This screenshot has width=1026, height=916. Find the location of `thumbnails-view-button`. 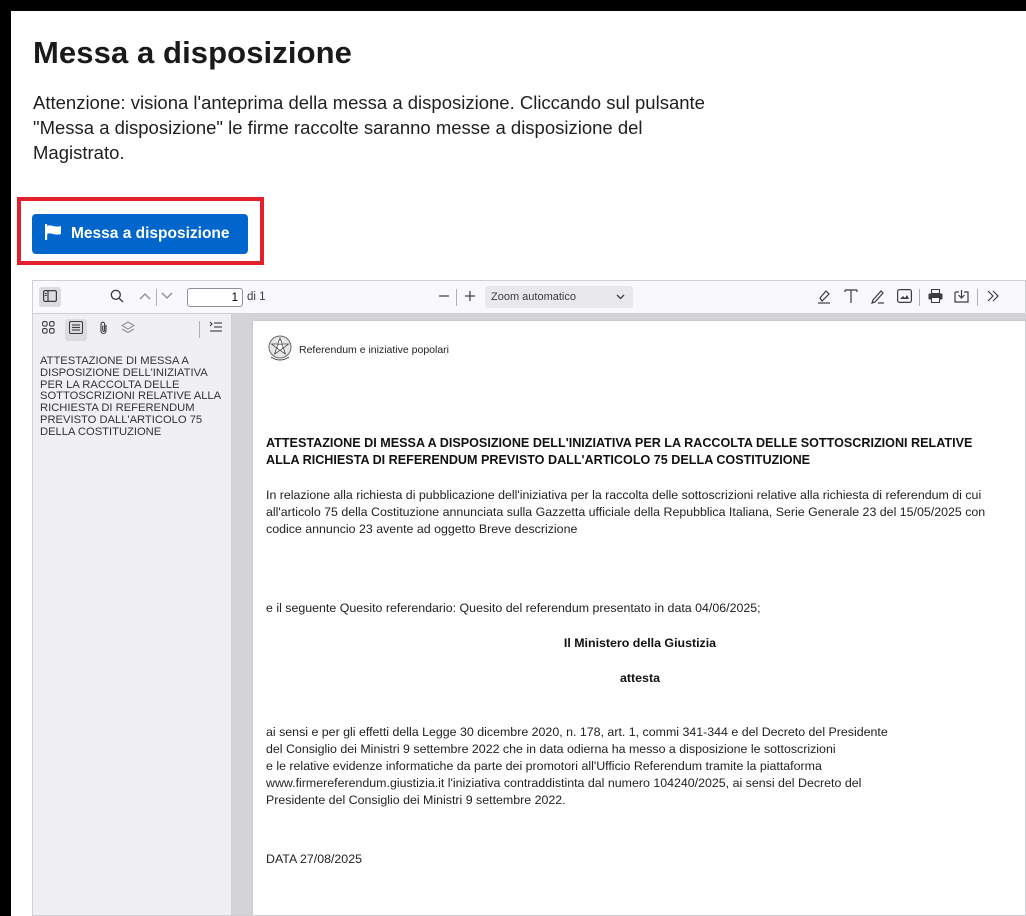

thumbnails-view-button is located at coordinates (48, 330).